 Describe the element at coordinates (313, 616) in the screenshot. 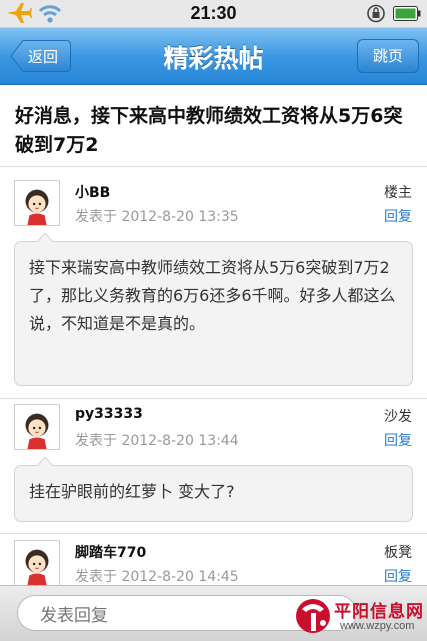

I see `watermark-logo-icon` at that location.